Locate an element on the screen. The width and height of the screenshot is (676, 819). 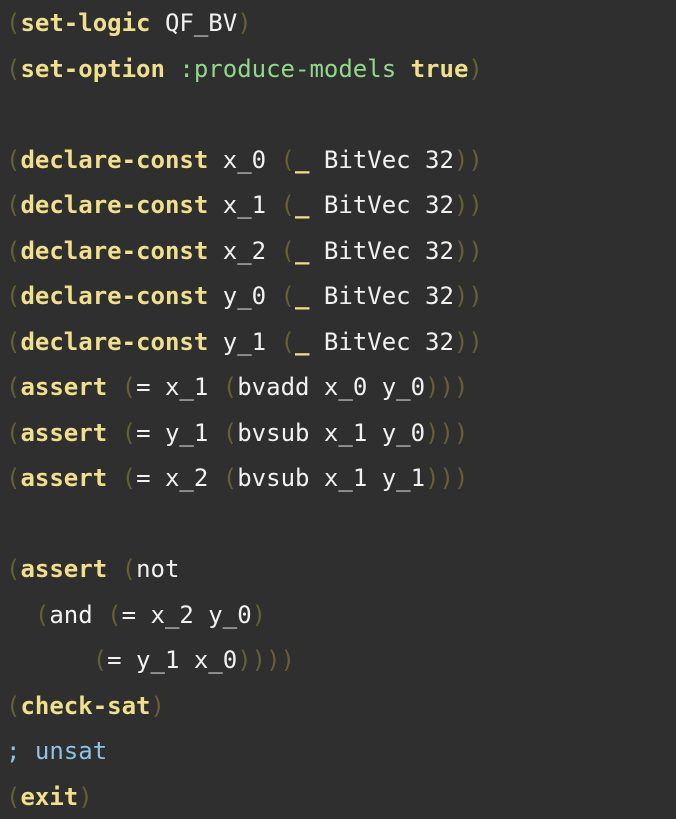
code-line: (assert (not is located at coordinates (92, 569).